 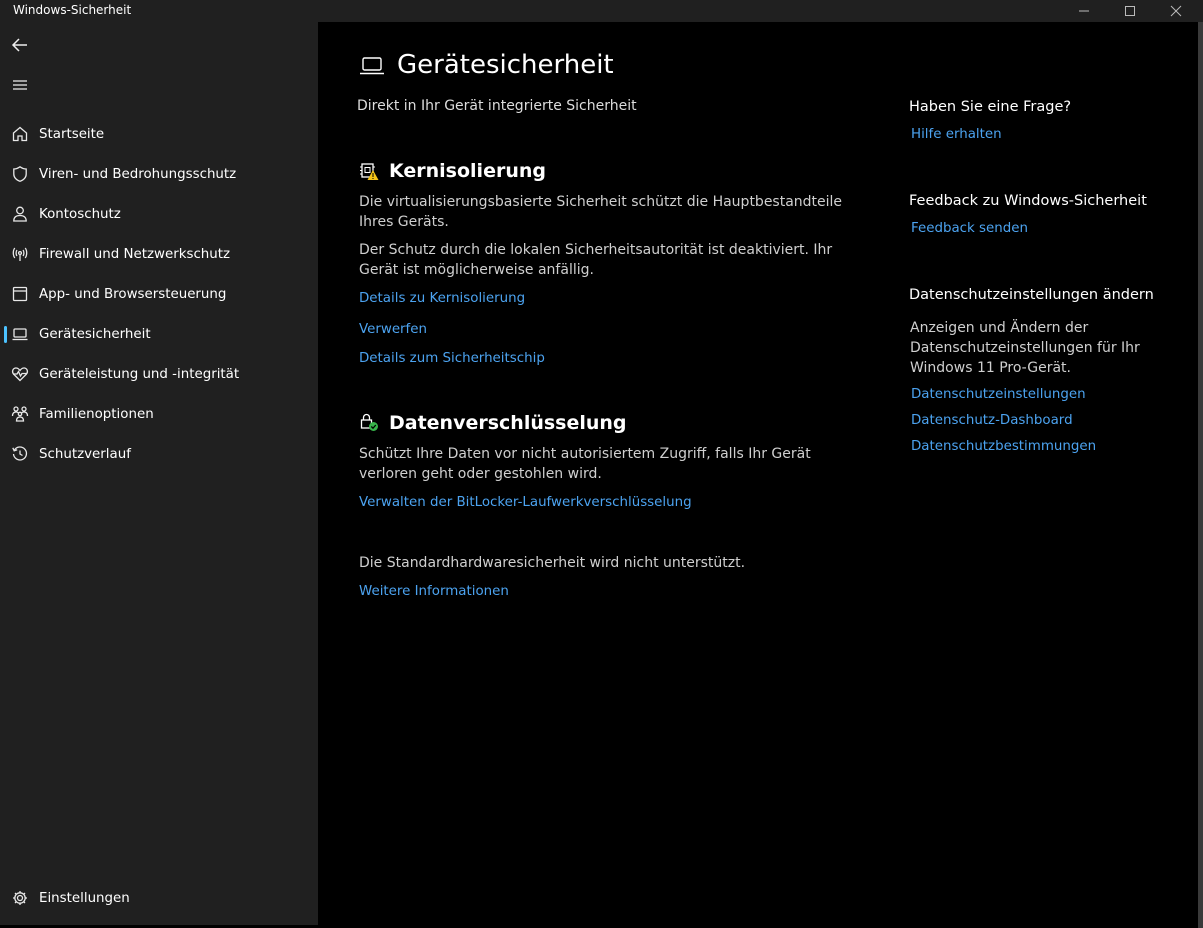 What do you see at coordinates (467, 171) in the screenshot?
I see `section-title-kernisolierung: Kernisolierung` at bounding box center [467, 171].